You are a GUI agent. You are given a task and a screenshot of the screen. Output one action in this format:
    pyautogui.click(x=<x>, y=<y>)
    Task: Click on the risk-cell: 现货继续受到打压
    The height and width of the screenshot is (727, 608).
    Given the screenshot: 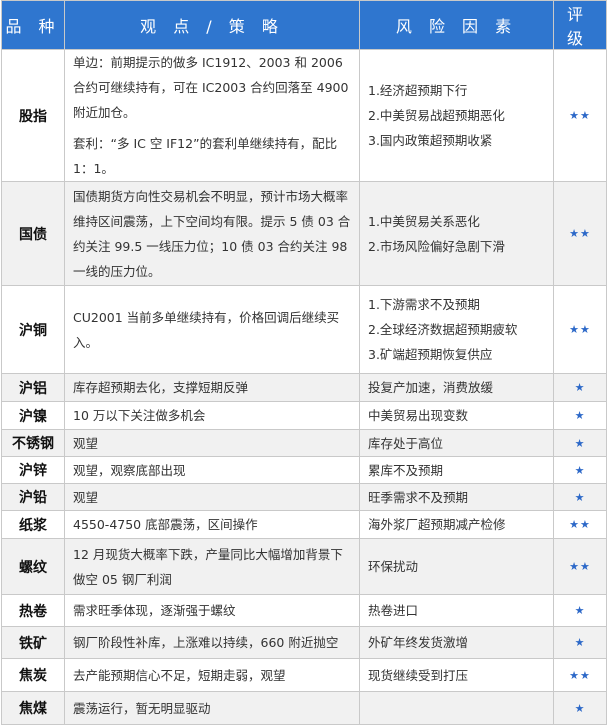 What is the action you would take?
    pyautogui.click(x=456, y=675)
    